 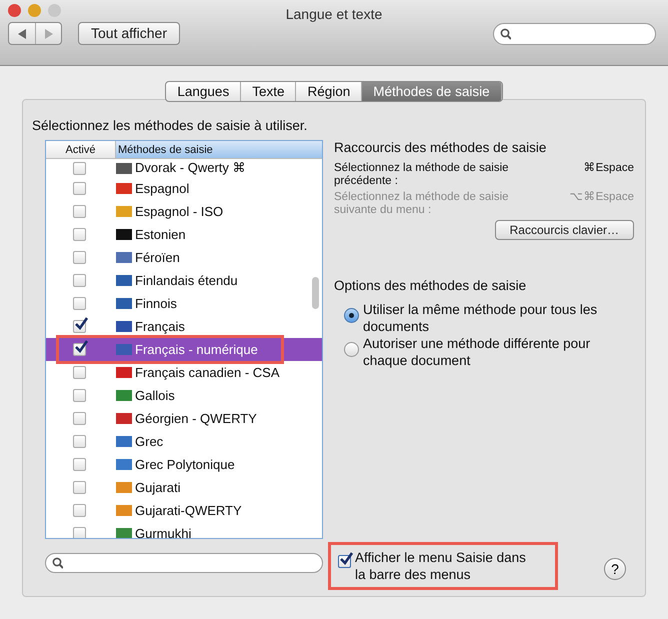 I want to click on method-name: Finlandais étendu, so click(x=186, y=281).